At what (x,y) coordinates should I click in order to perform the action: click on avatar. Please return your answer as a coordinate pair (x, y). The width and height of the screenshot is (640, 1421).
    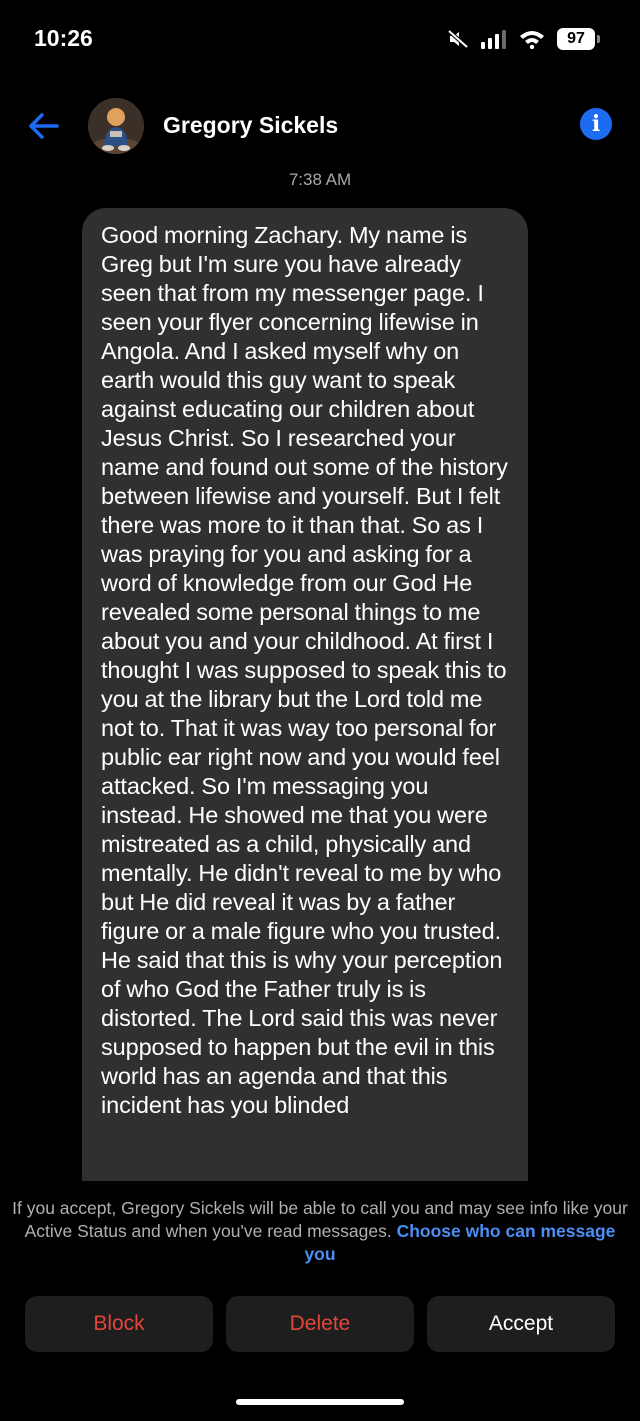
    Looking at the image, I should click on (116, 126).